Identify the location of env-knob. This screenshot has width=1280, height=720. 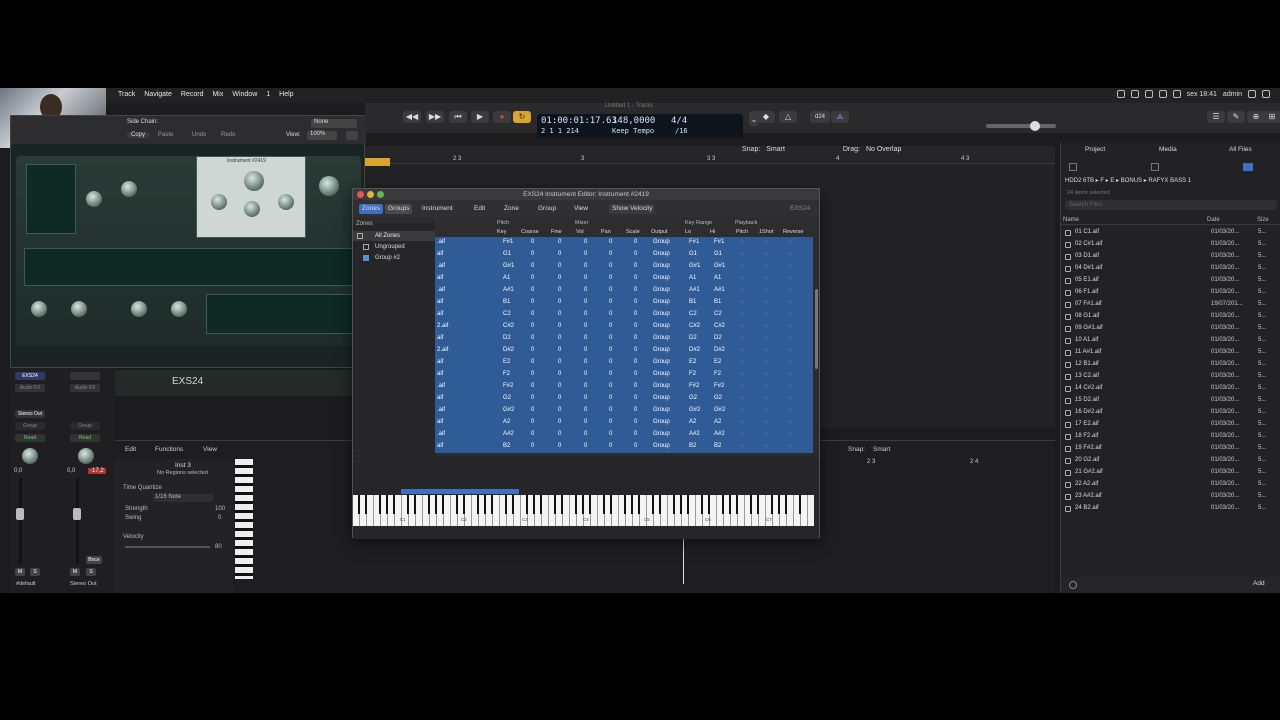
(179, 309).